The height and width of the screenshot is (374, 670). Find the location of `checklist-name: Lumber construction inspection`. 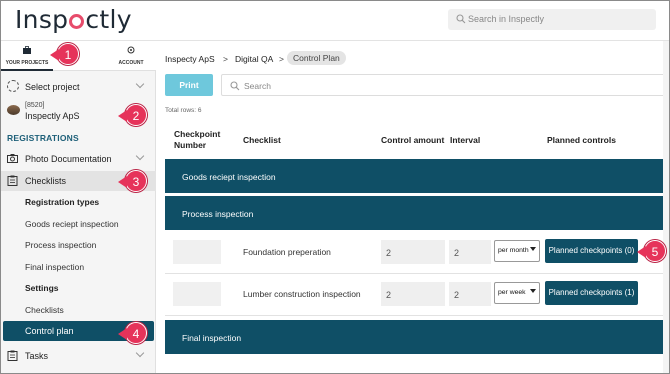

checklist-name: Lumber construction inspection is located at coordinates (302, 294).